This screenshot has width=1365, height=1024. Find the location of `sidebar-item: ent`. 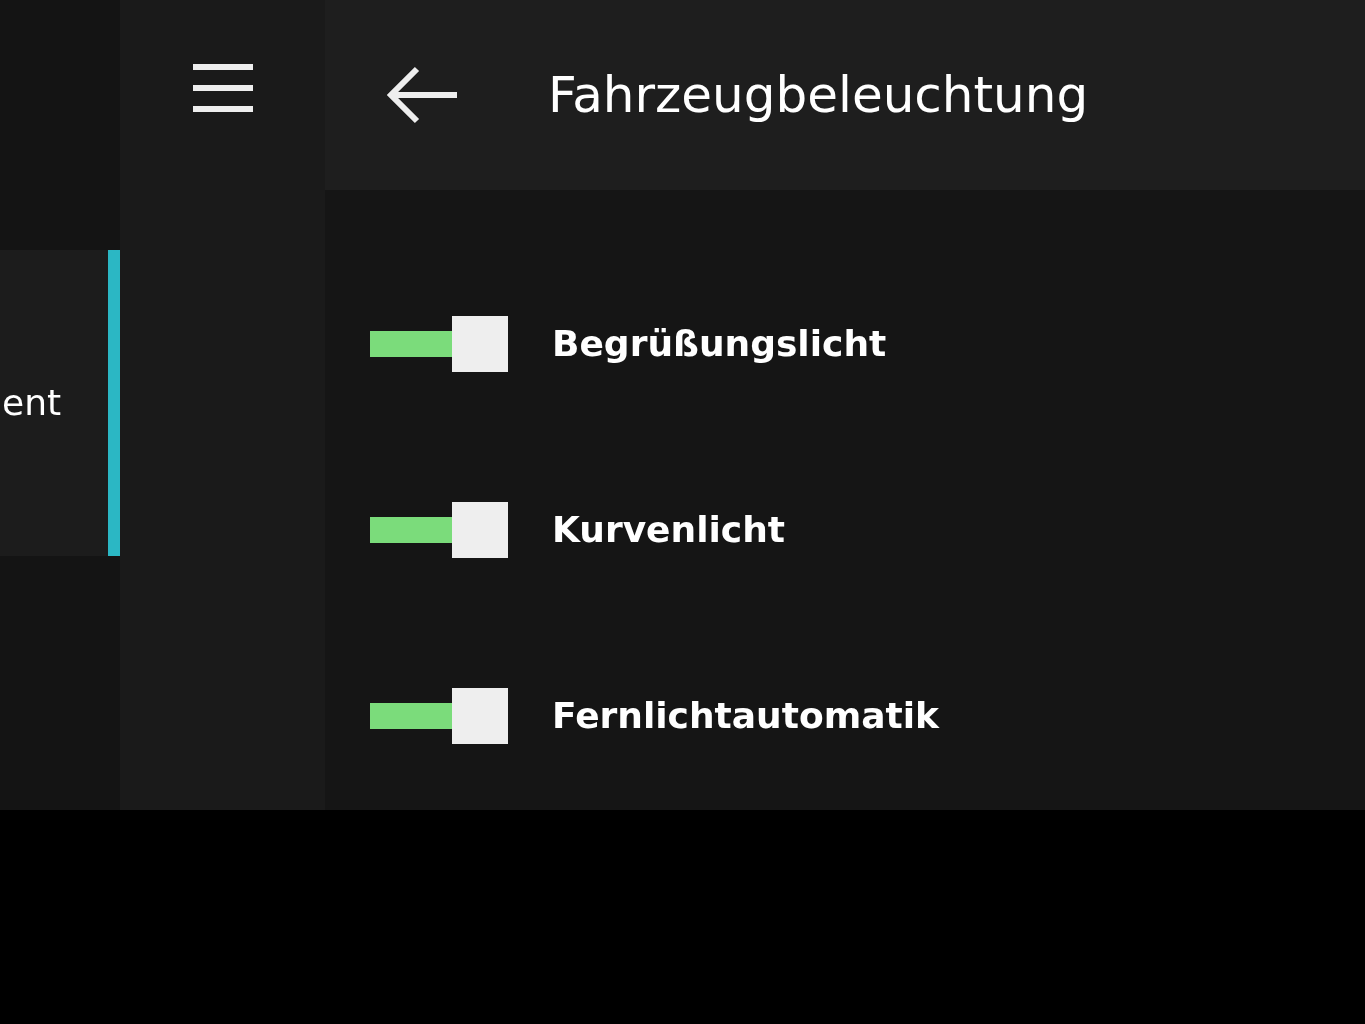

sidebar-item: ent is located at coordinates (60, 403).